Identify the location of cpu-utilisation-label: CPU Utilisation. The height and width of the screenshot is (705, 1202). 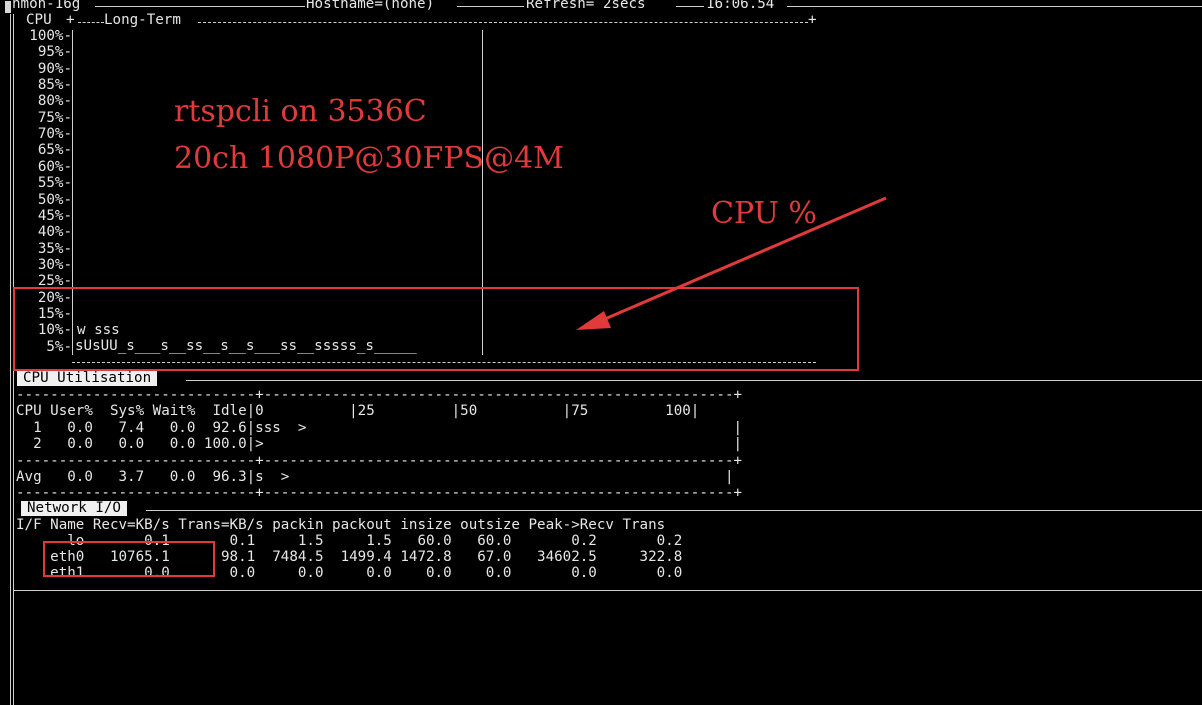
(87, 378).